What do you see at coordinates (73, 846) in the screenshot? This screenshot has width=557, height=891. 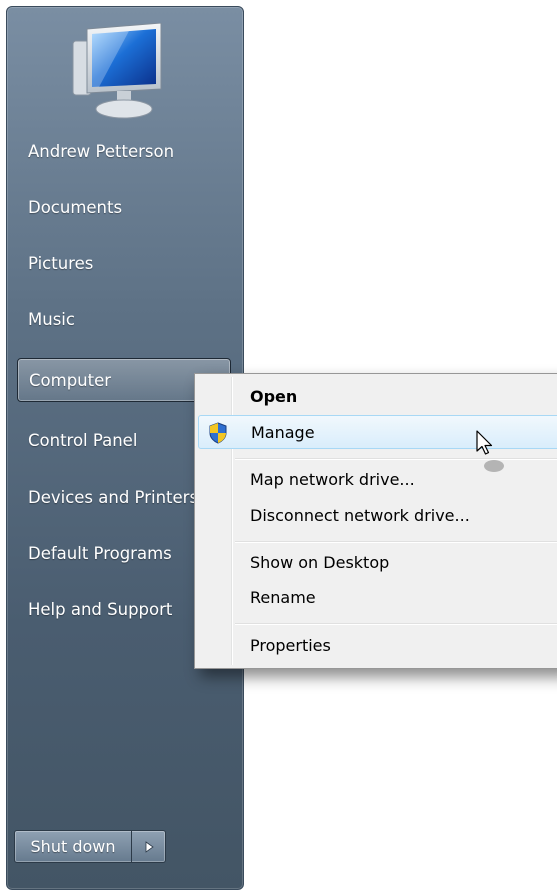 I see `shutdown-button: Shut down` at bounding box center [73, 846].